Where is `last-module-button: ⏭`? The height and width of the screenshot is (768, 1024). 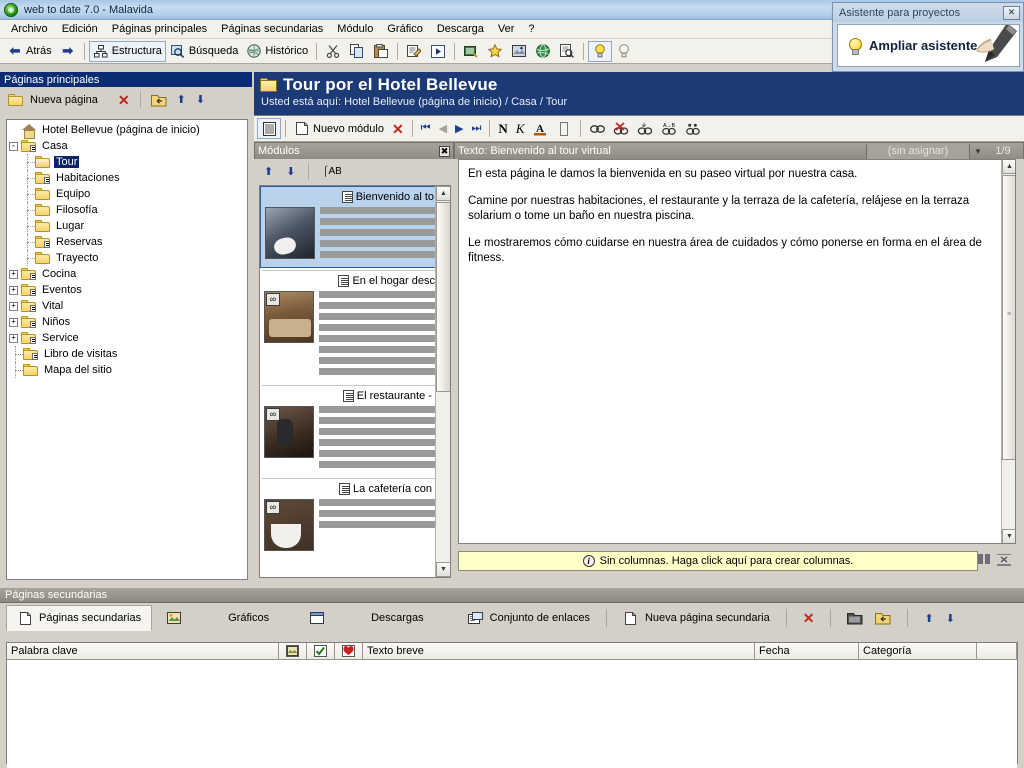 last-module-button: ⏭ is located at coordinates (477, 128).